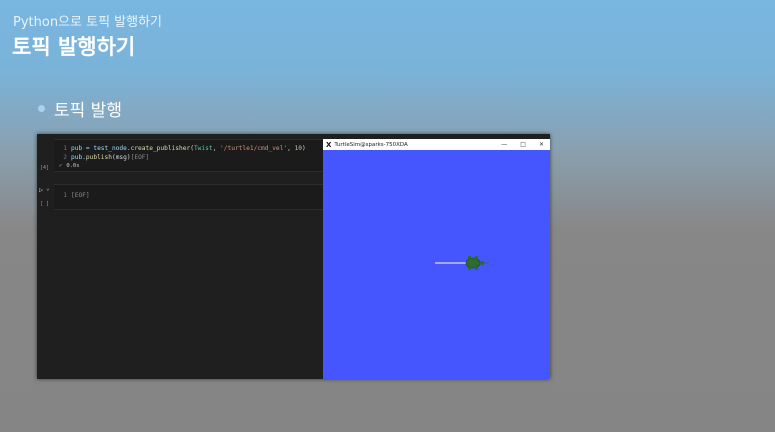 This screenshot has width=775, height=432. I want to click on code-line: 2 pub.publish(msg)[EOF], so click(104, 157).